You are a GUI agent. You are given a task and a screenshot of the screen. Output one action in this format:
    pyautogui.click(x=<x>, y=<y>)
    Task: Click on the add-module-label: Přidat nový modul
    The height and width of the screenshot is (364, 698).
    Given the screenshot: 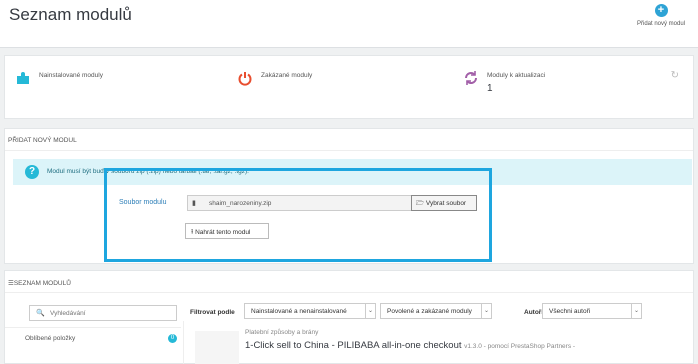 What is the action you would take?
    pyautogui.click(x=661, y=24)
    